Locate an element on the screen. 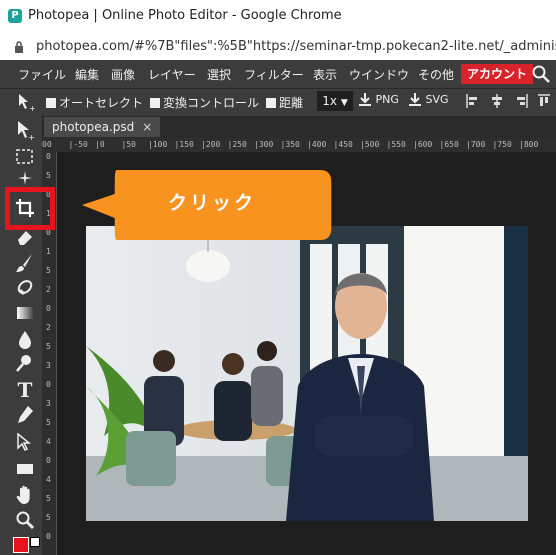 The width and height of the screenshot is (556, 555). export-png-button: PNG is located at coordinates (378, 99).